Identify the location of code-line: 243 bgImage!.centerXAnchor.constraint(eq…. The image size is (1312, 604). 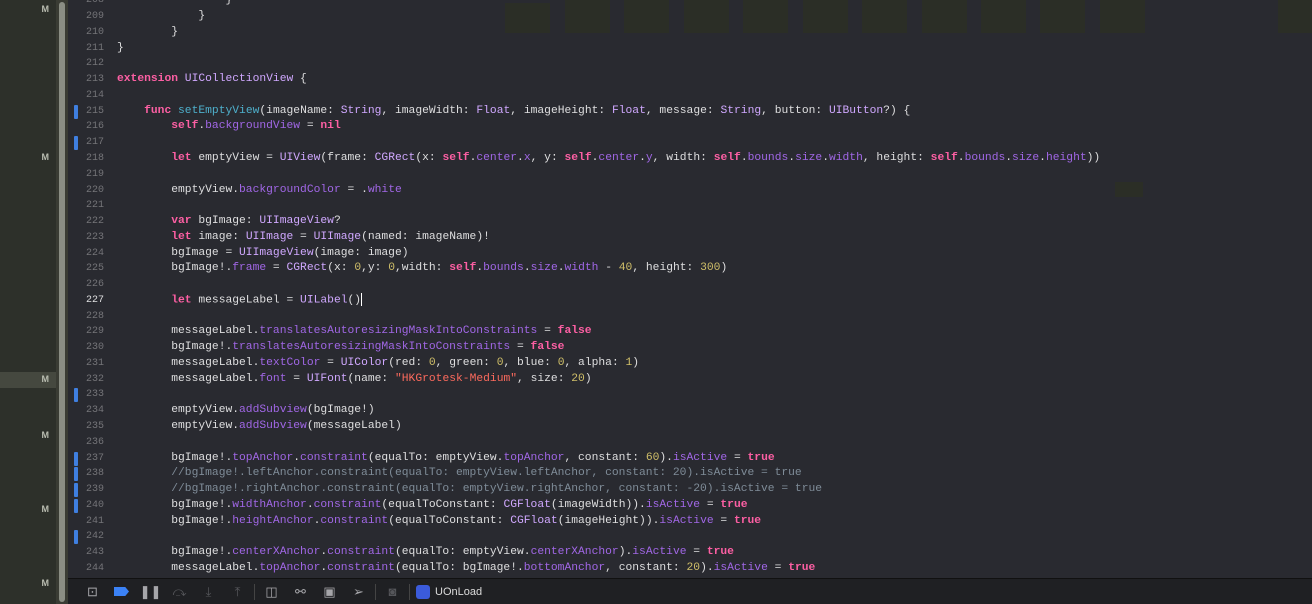
(690, 553).